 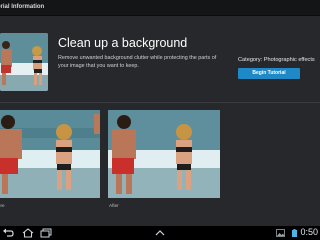 What do you see at coordinates (276, 60) in the screenshot?
I see `category-label: Category: Photographic effects` at bounding box center [276, 60].